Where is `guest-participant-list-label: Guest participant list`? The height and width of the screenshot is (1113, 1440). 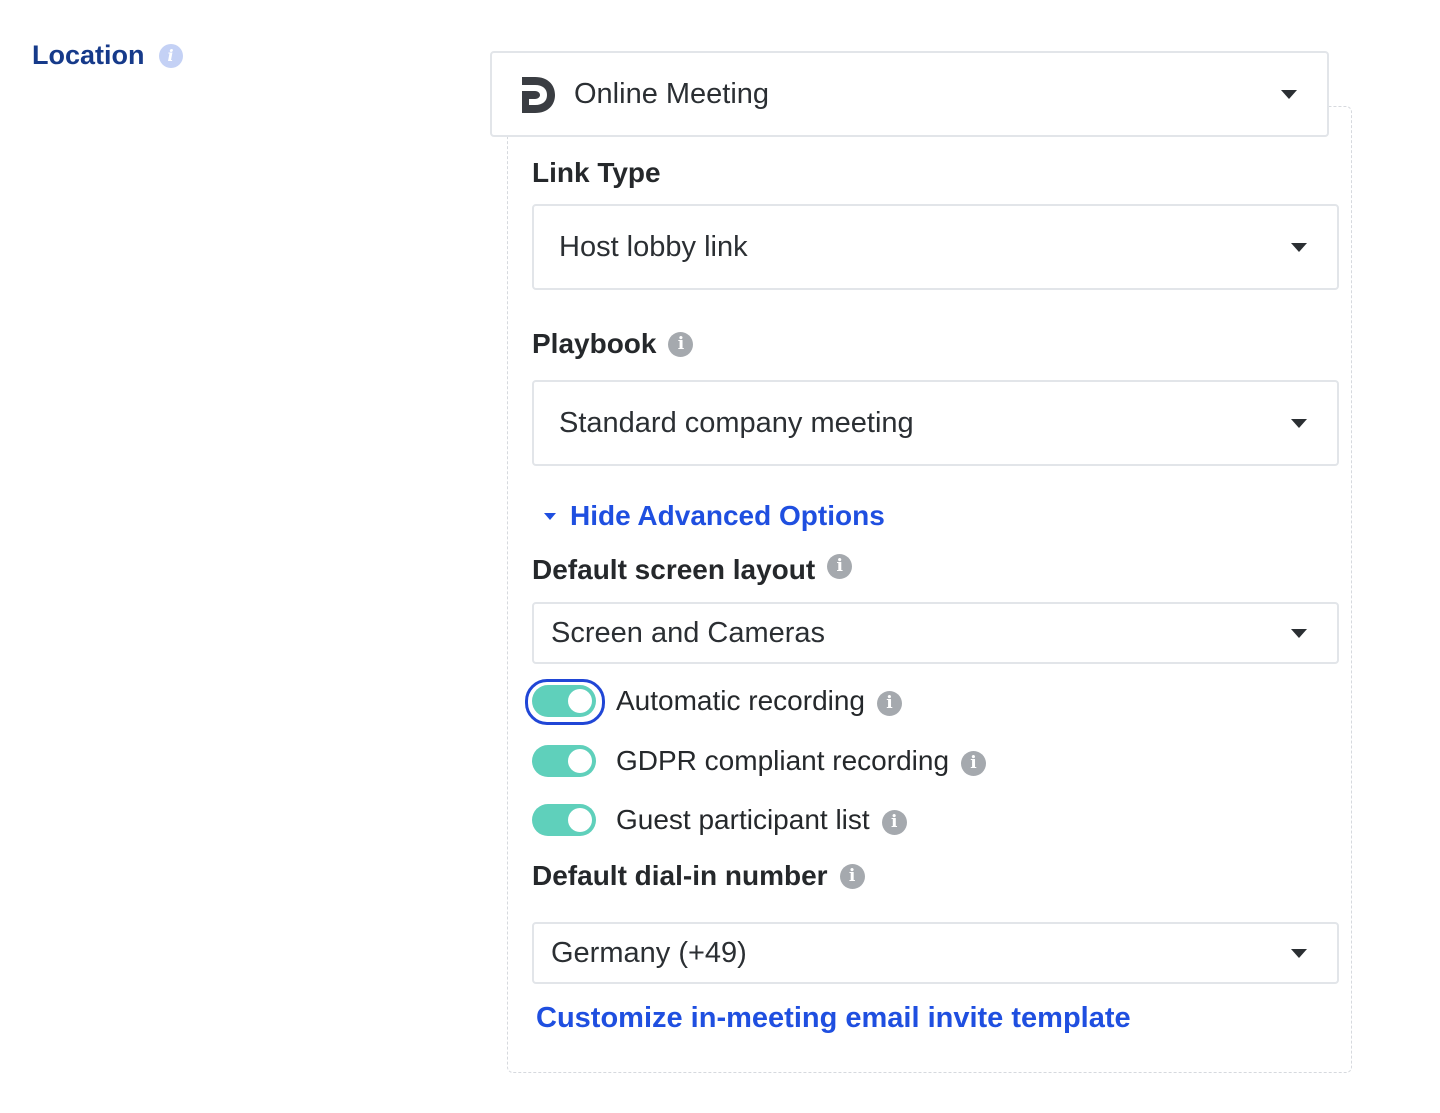
guest-participant-list-label: Guest participant list is located at coordinates (743, 819).